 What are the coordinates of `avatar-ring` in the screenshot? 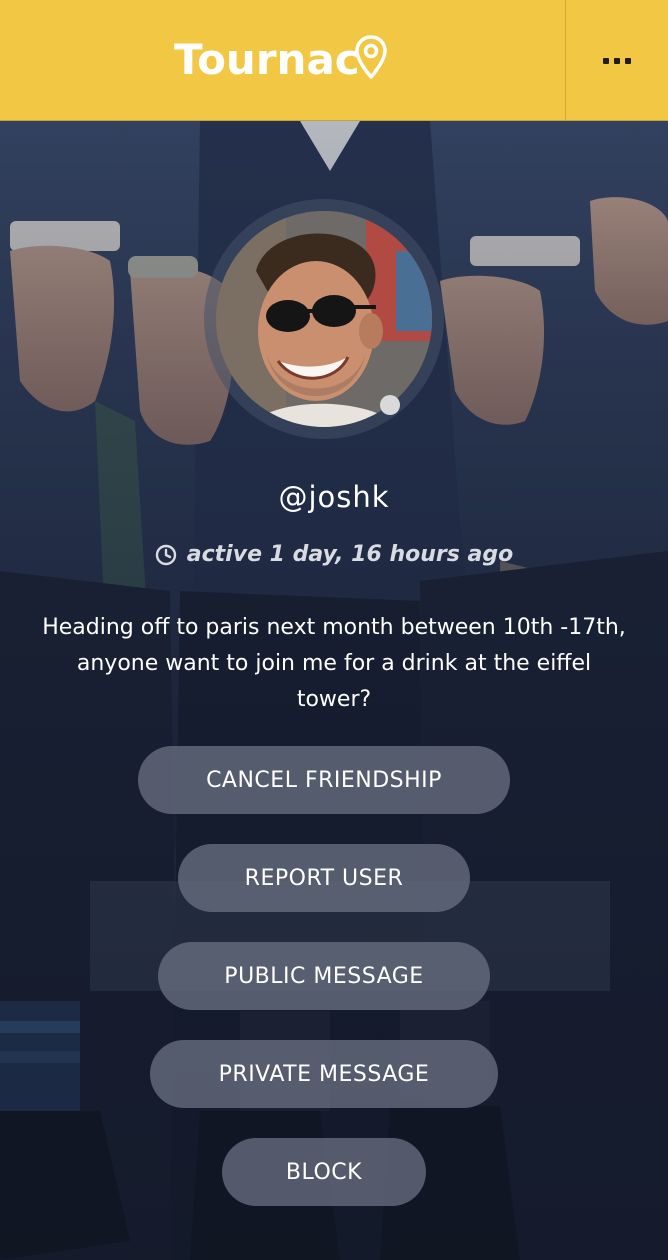 It's located at (324, 319).